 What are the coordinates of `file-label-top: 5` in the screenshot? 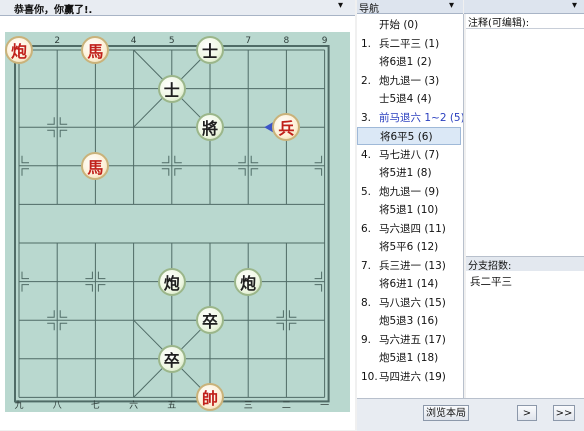 It's located at (172, 41).